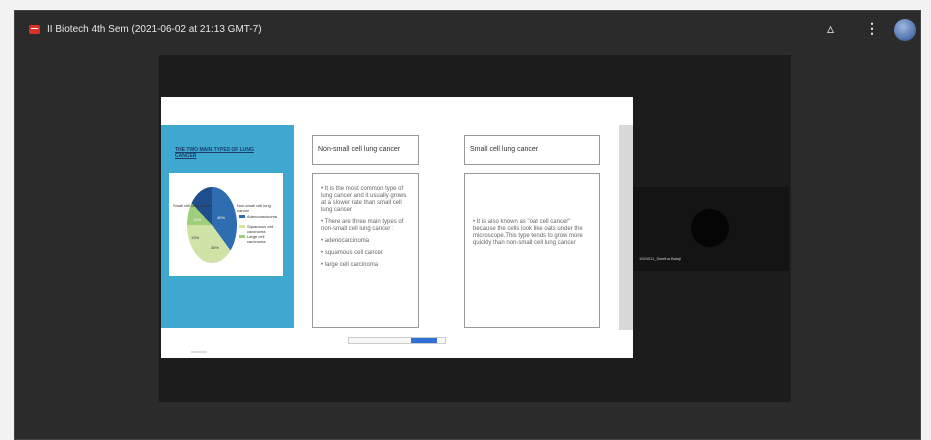 The width and height of the screenshot is (931, 440). Describe the element at coordinates (215, 247) in the screenshot. I see `pie-slice-label: 35%` at that location.